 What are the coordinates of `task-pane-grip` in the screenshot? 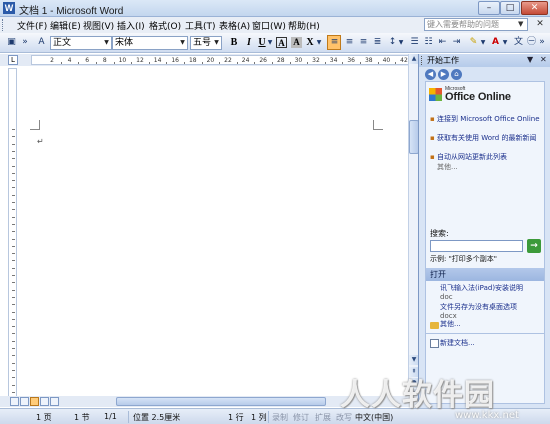 It's located at (422, 60).